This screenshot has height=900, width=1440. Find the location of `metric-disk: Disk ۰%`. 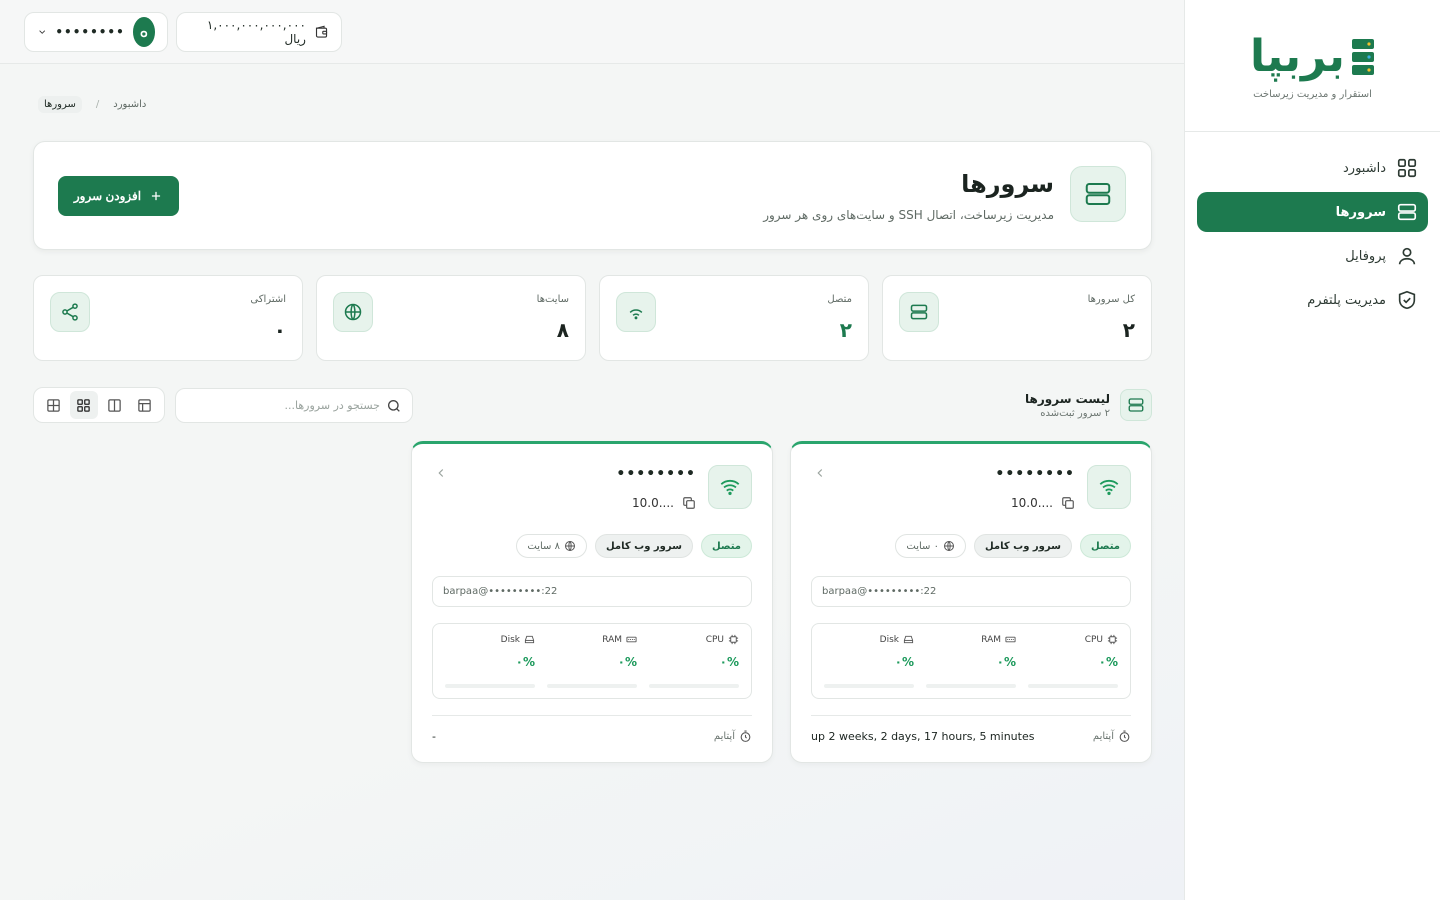

metric-disk: Disk ۰% is located at coordinates (490, 661).